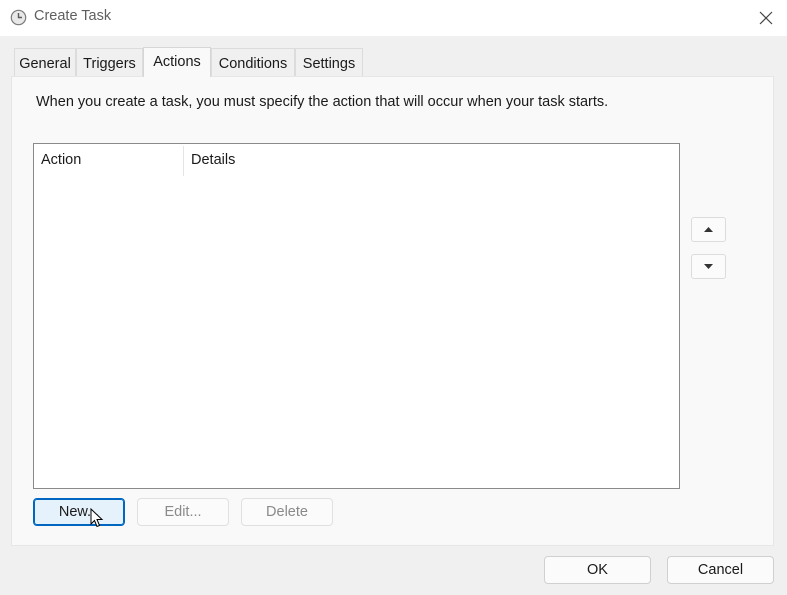 Image resolution: width=787 pixels, height=595 pixels. What do you see at coordinates (183, 161) in the screenshot?
I see `column-divider` at bounding box center [183, 161].